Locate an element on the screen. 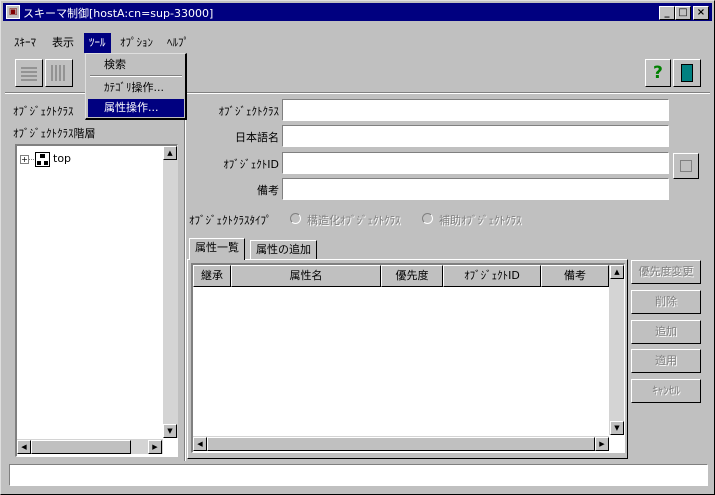 The image size is (715, 495). delete-button: 削除 is located at coordinates (666, 302).